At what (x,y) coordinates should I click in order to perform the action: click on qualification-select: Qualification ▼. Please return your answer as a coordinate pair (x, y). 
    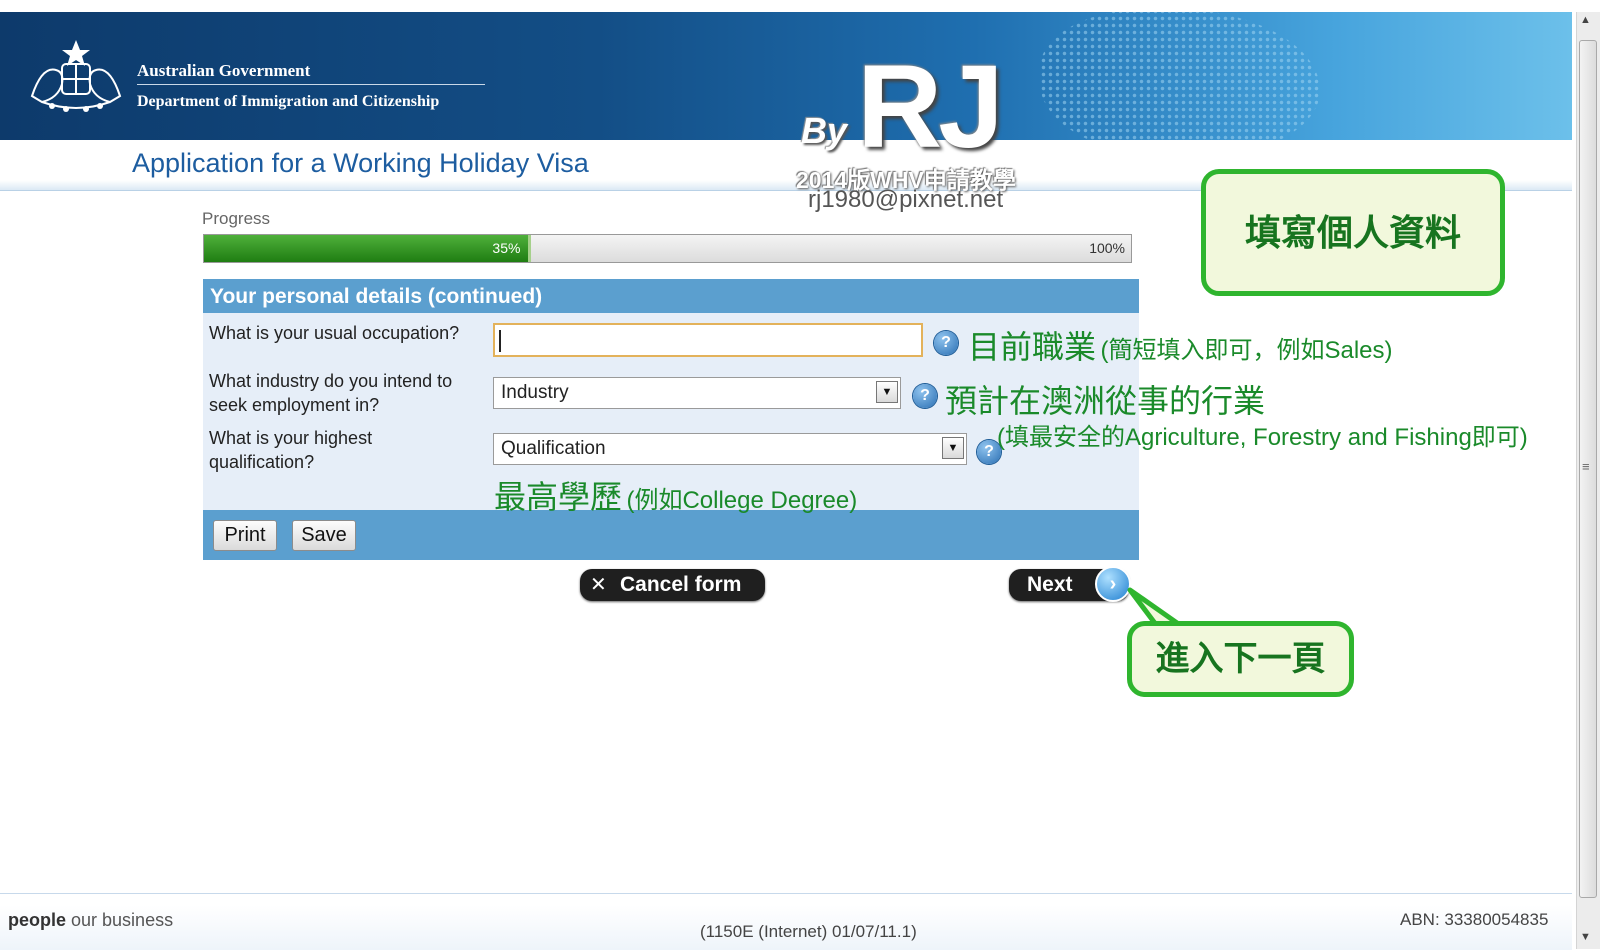
    Looking at the image, I should click on (730, 449).